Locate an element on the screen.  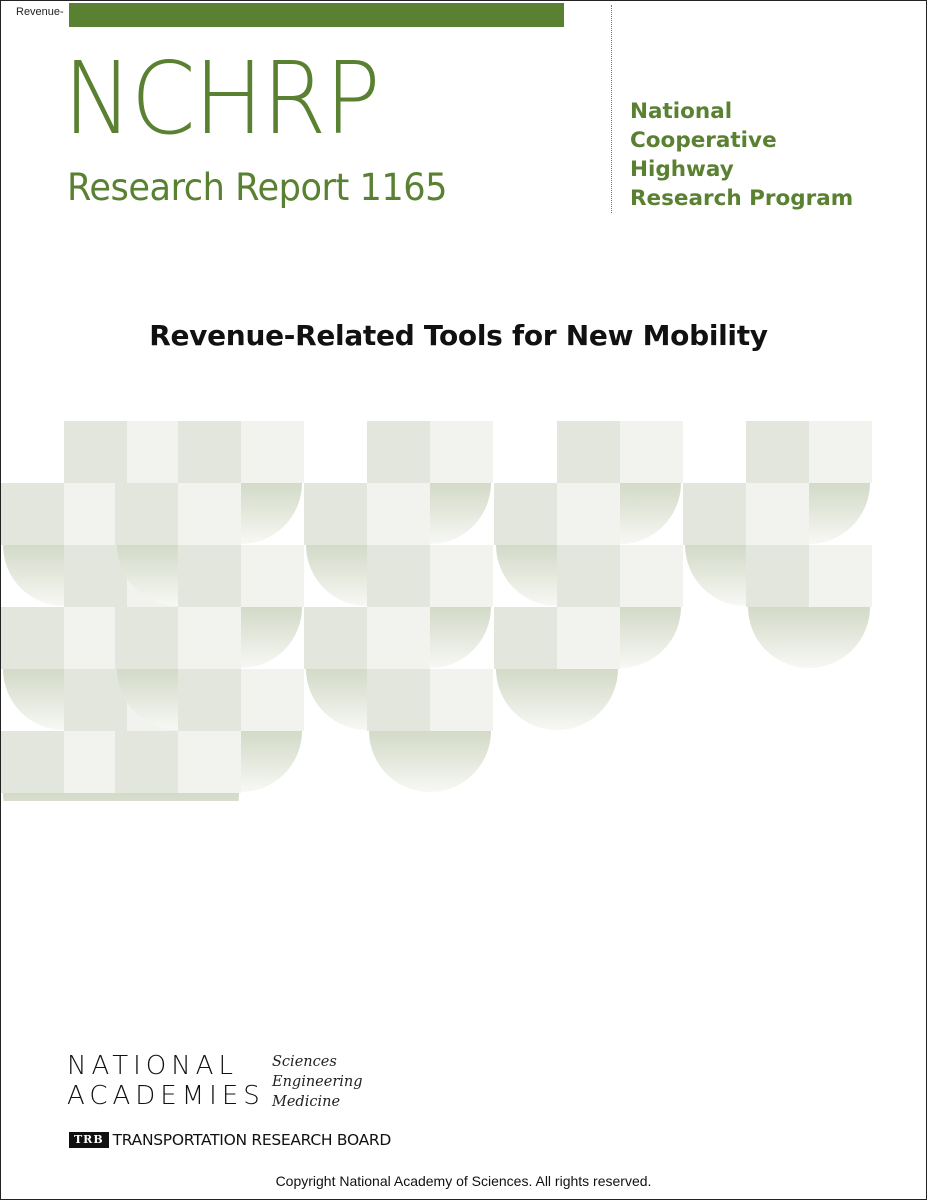
dotted-divider is located at coordinates (611, 109).